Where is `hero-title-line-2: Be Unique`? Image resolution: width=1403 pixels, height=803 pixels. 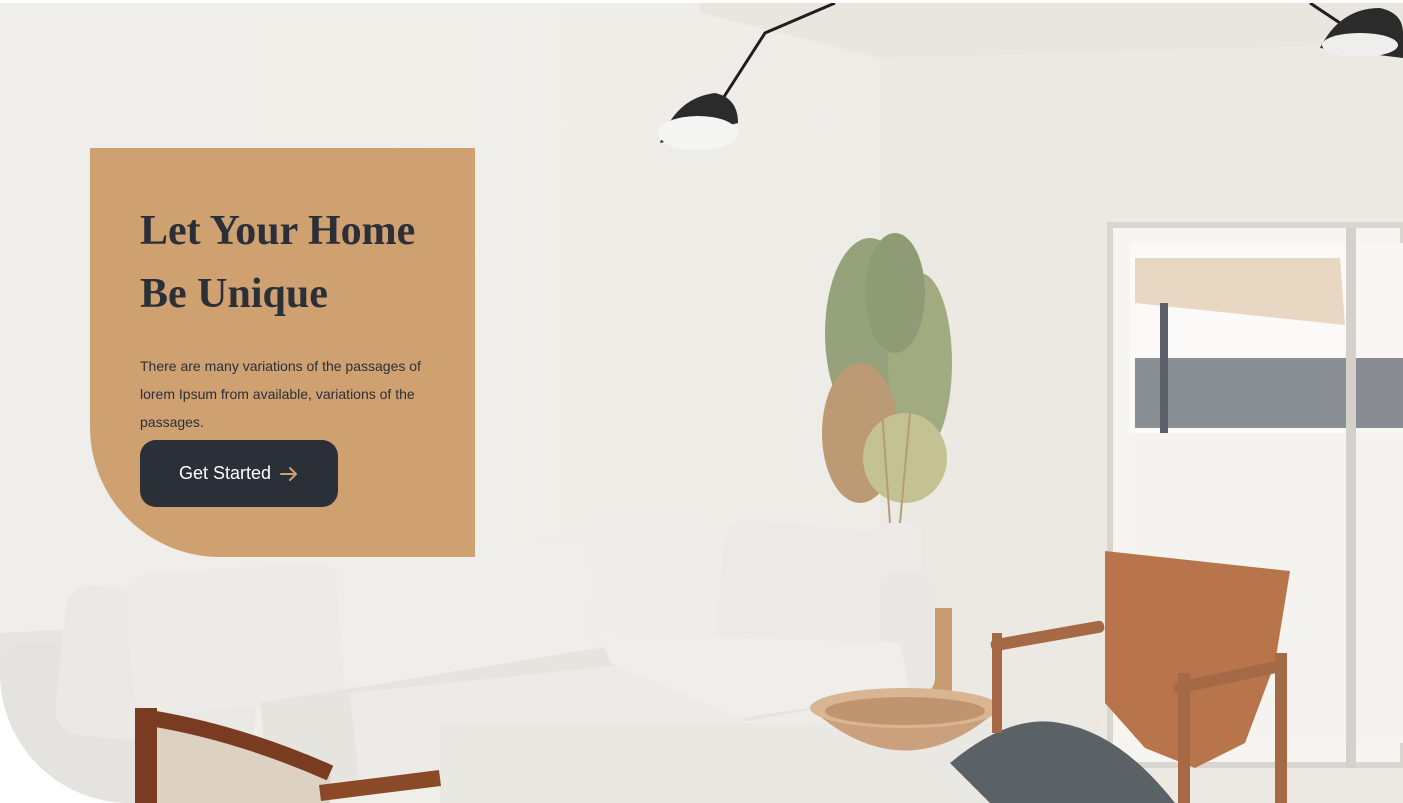
hero-title-line-2: Be Unique is located at coordinates (234, 294).